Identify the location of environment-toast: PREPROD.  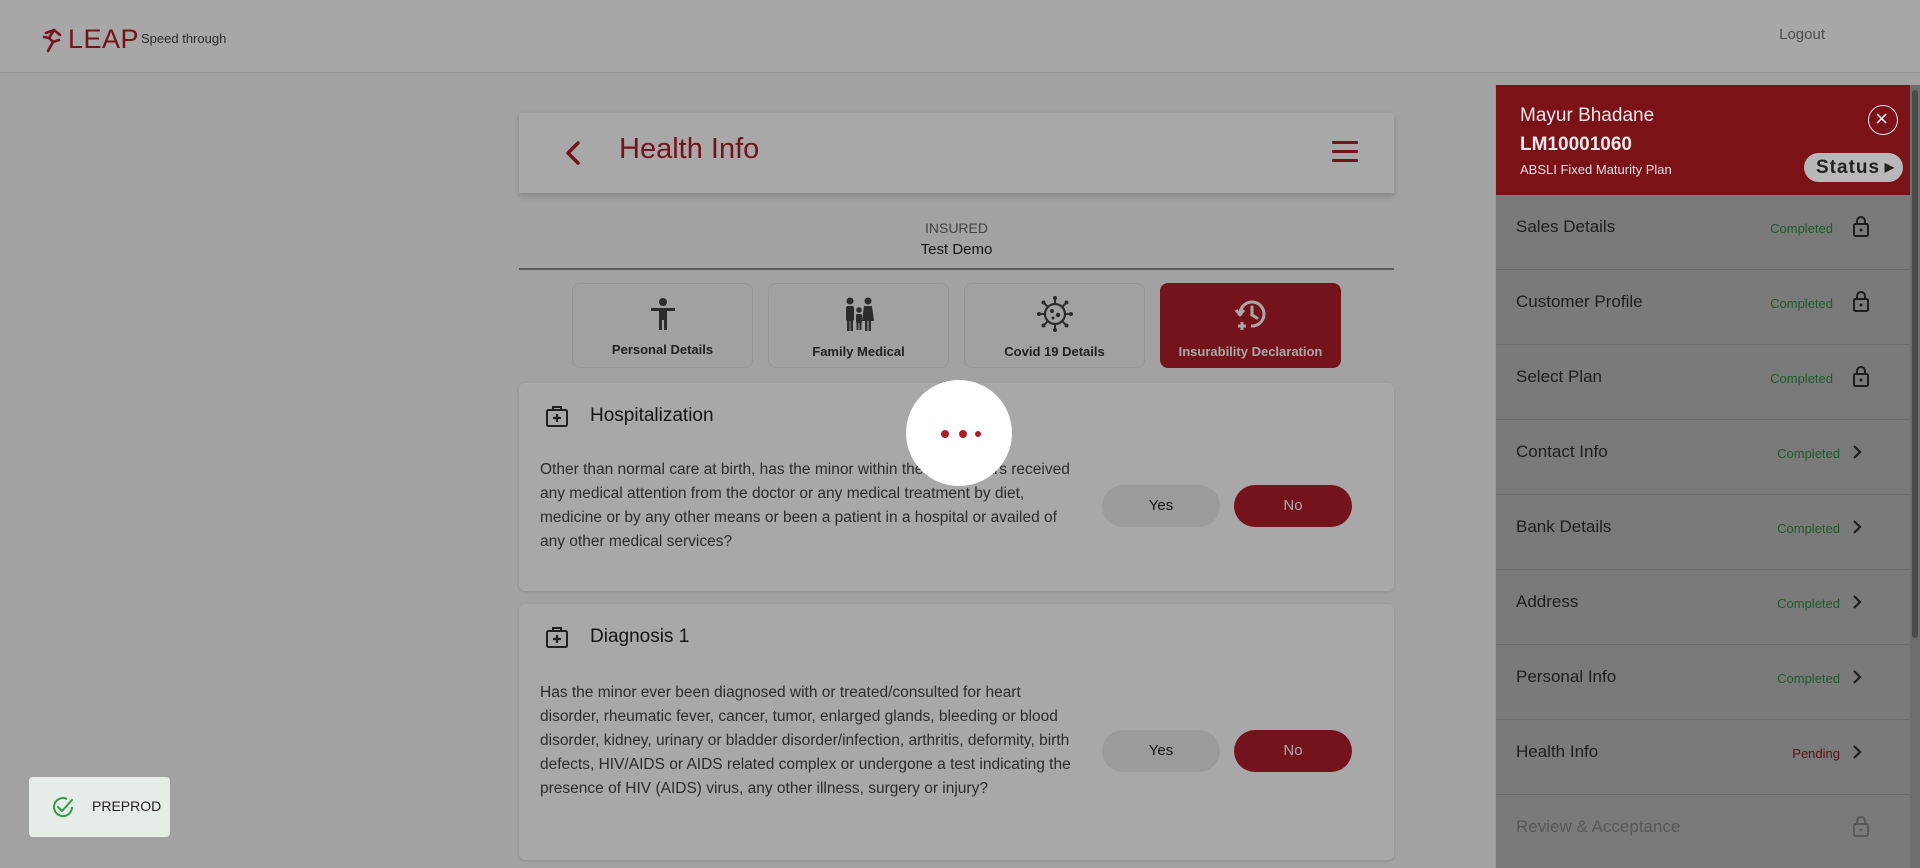
(99, 807).